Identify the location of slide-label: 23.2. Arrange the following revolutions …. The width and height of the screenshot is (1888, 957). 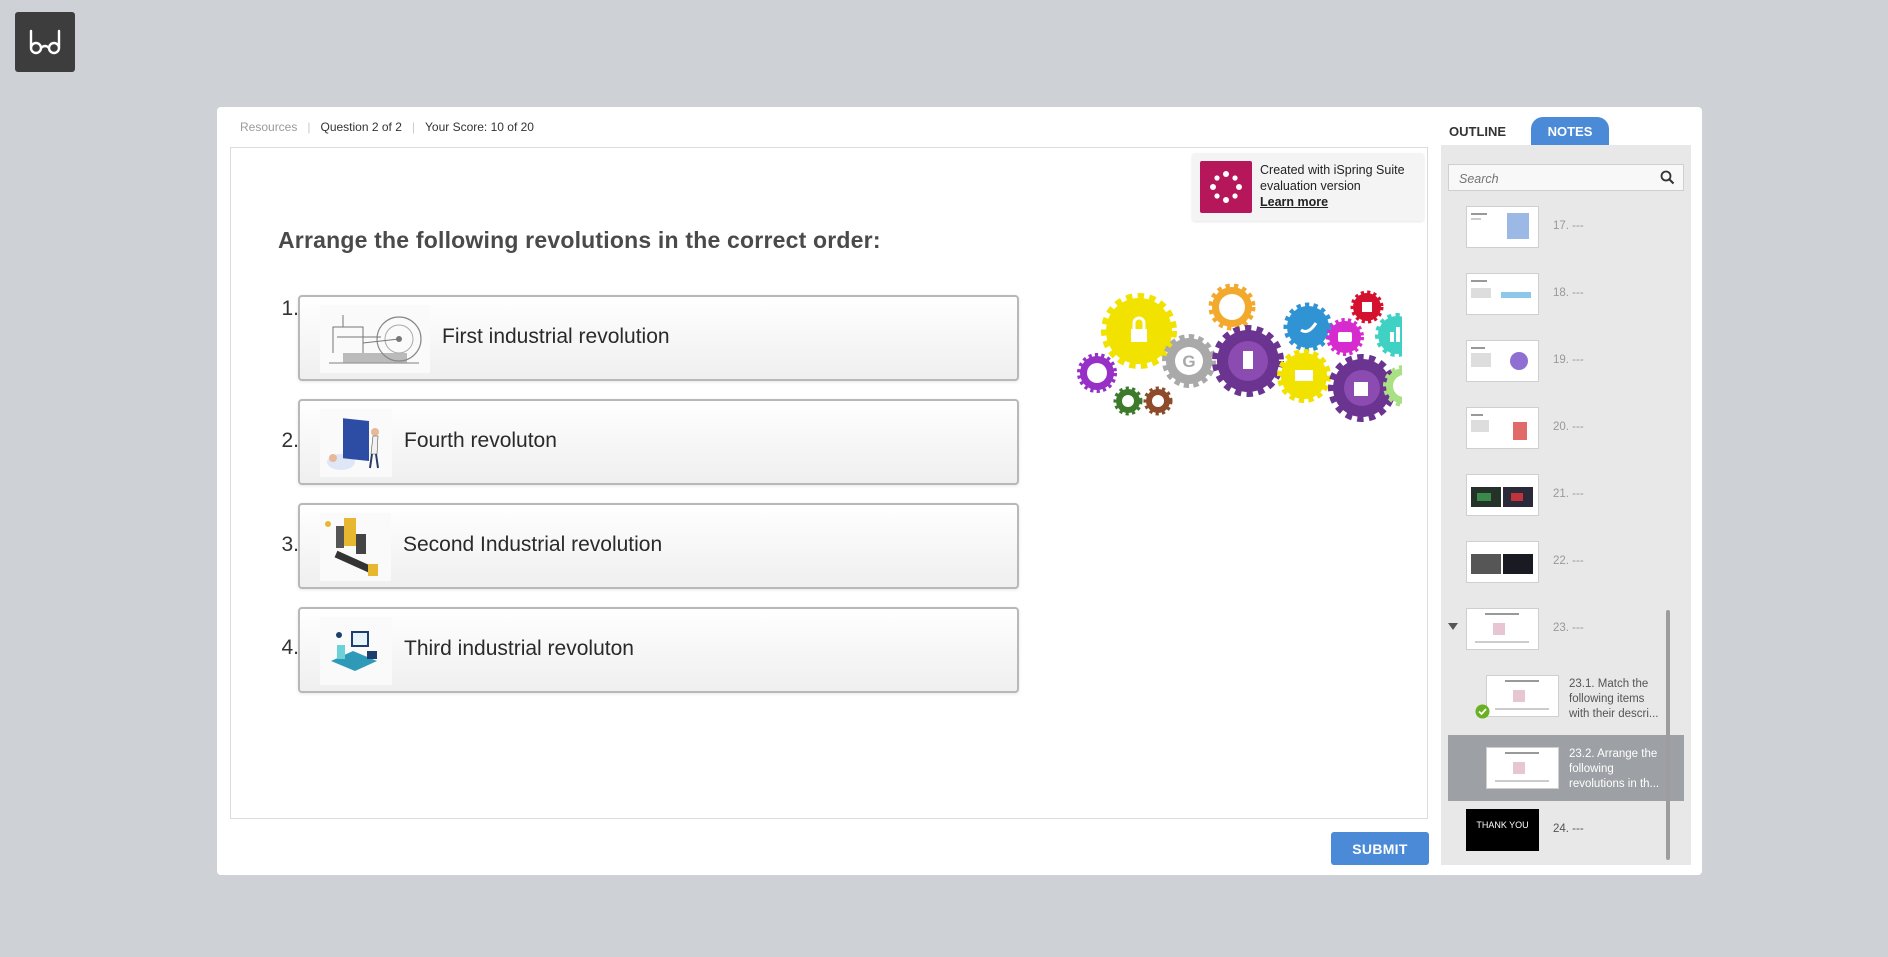
(1614, 769).